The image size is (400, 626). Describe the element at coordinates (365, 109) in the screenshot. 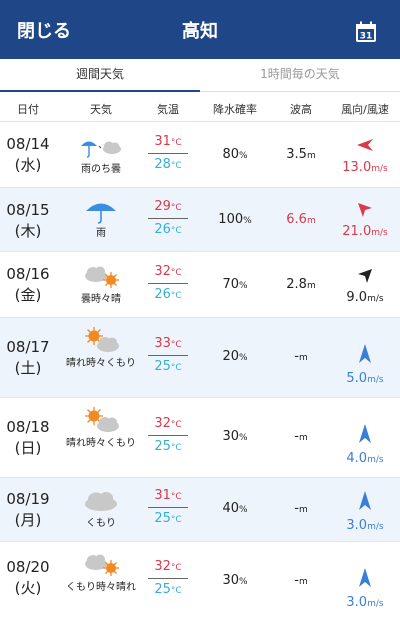

I see `col-wind: 風向/風速` at that location.